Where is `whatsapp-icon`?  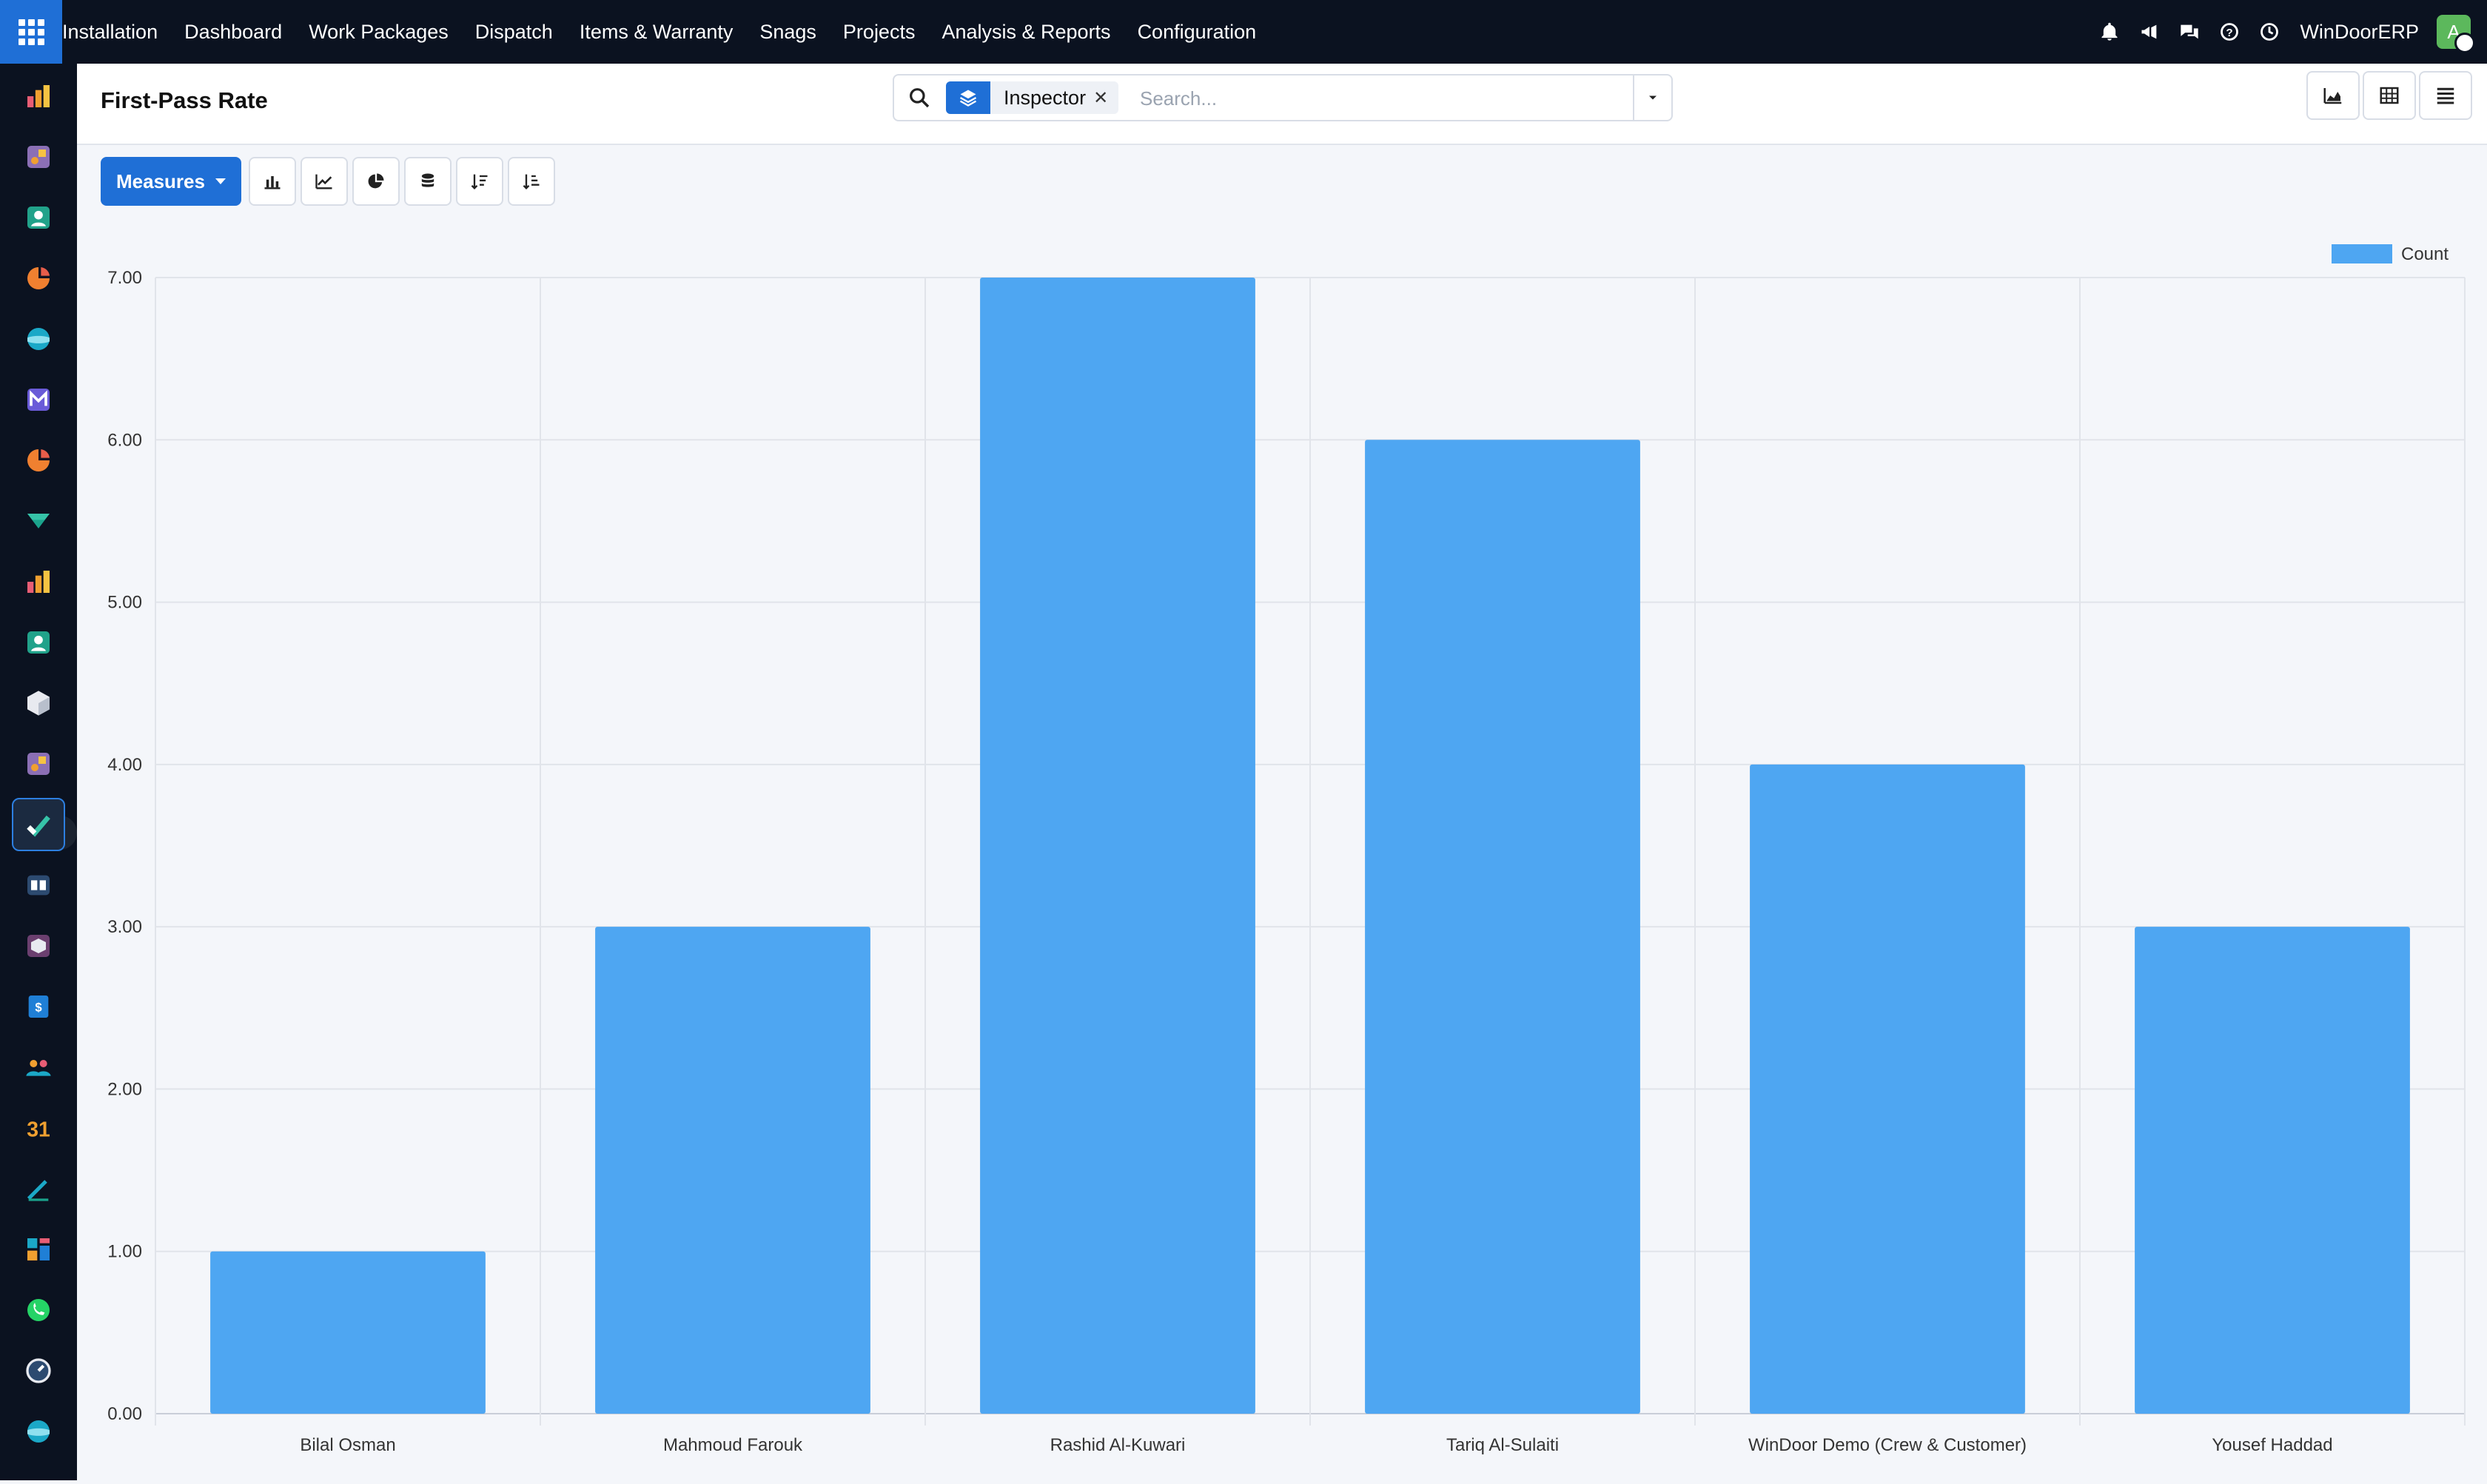 whatsapp-icon is located at coordinates (39, 1310).